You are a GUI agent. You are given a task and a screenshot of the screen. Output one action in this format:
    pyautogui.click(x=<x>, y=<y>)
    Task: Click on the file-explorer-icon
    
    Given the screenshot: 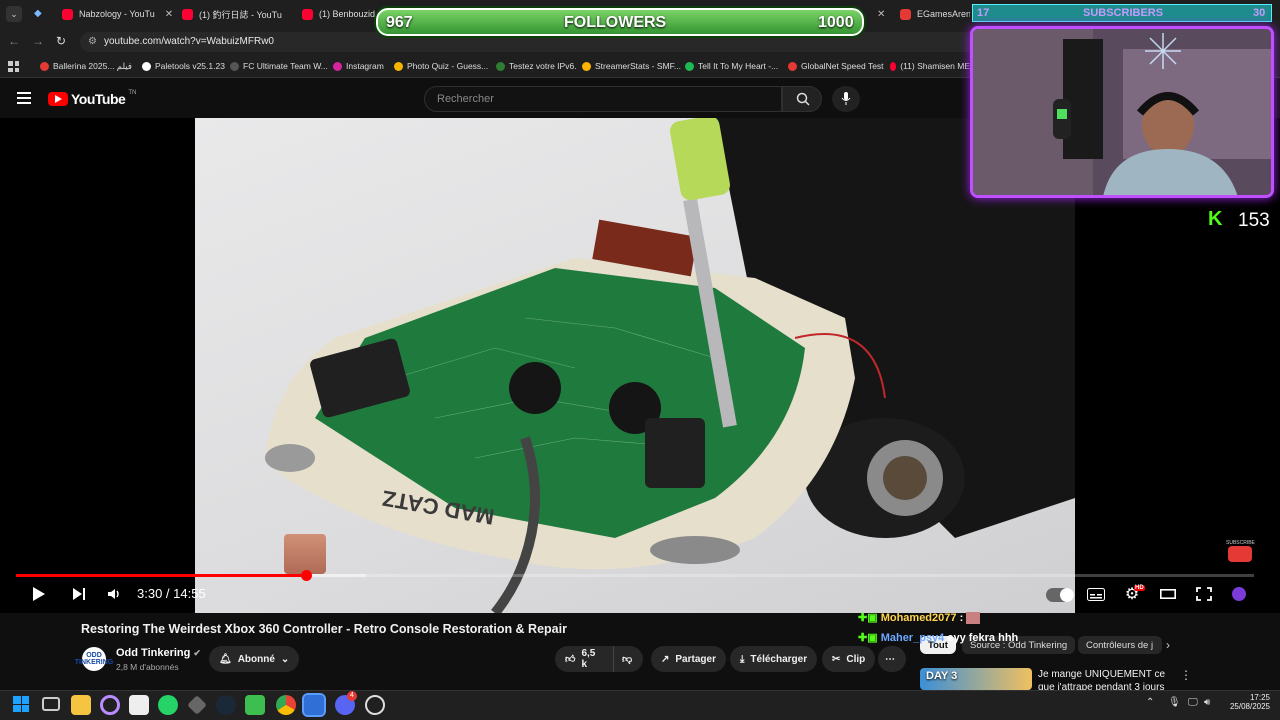 What is the action you would take?
    pyautogui.click(x=81, y=705)
    